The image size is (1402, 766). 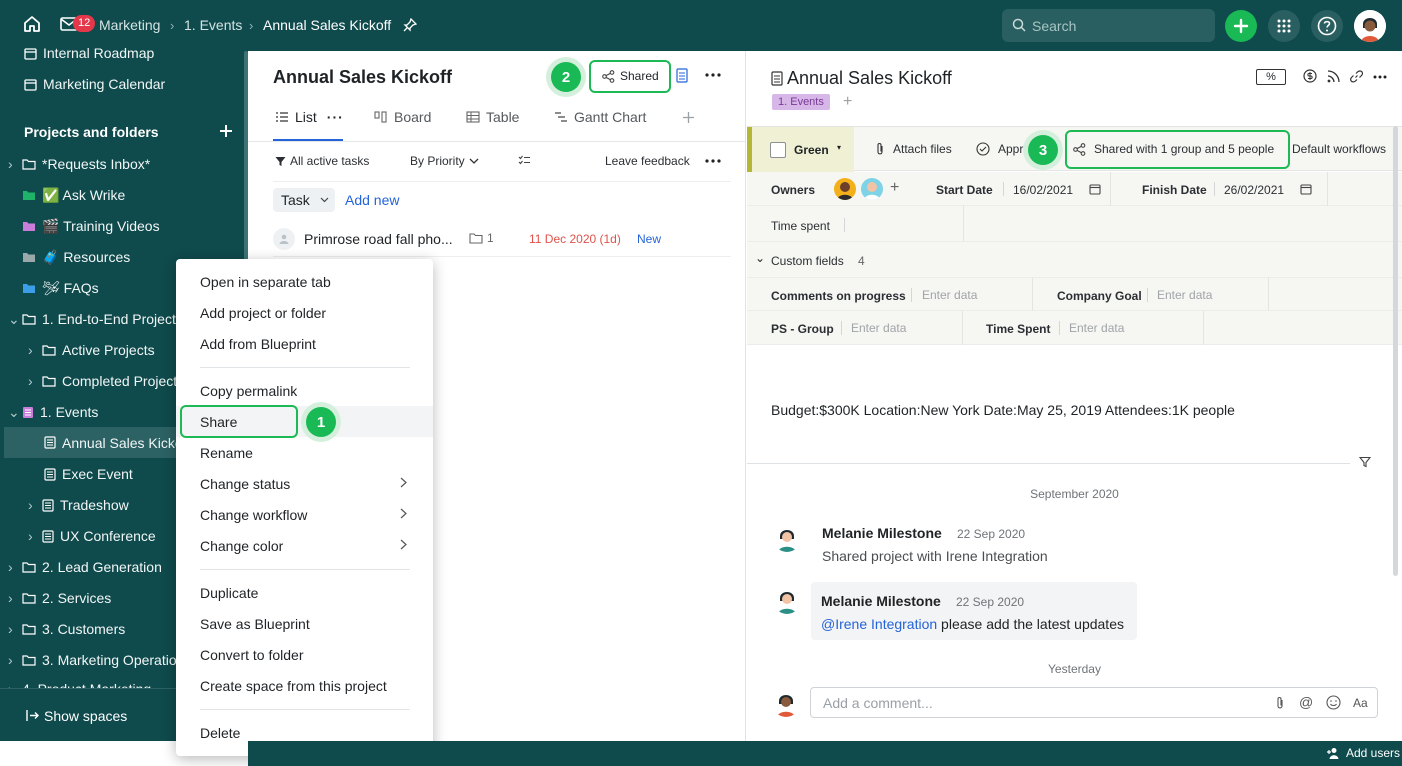 I want to click on status-dropdown: Green ▾, so click(x=800, y=149).